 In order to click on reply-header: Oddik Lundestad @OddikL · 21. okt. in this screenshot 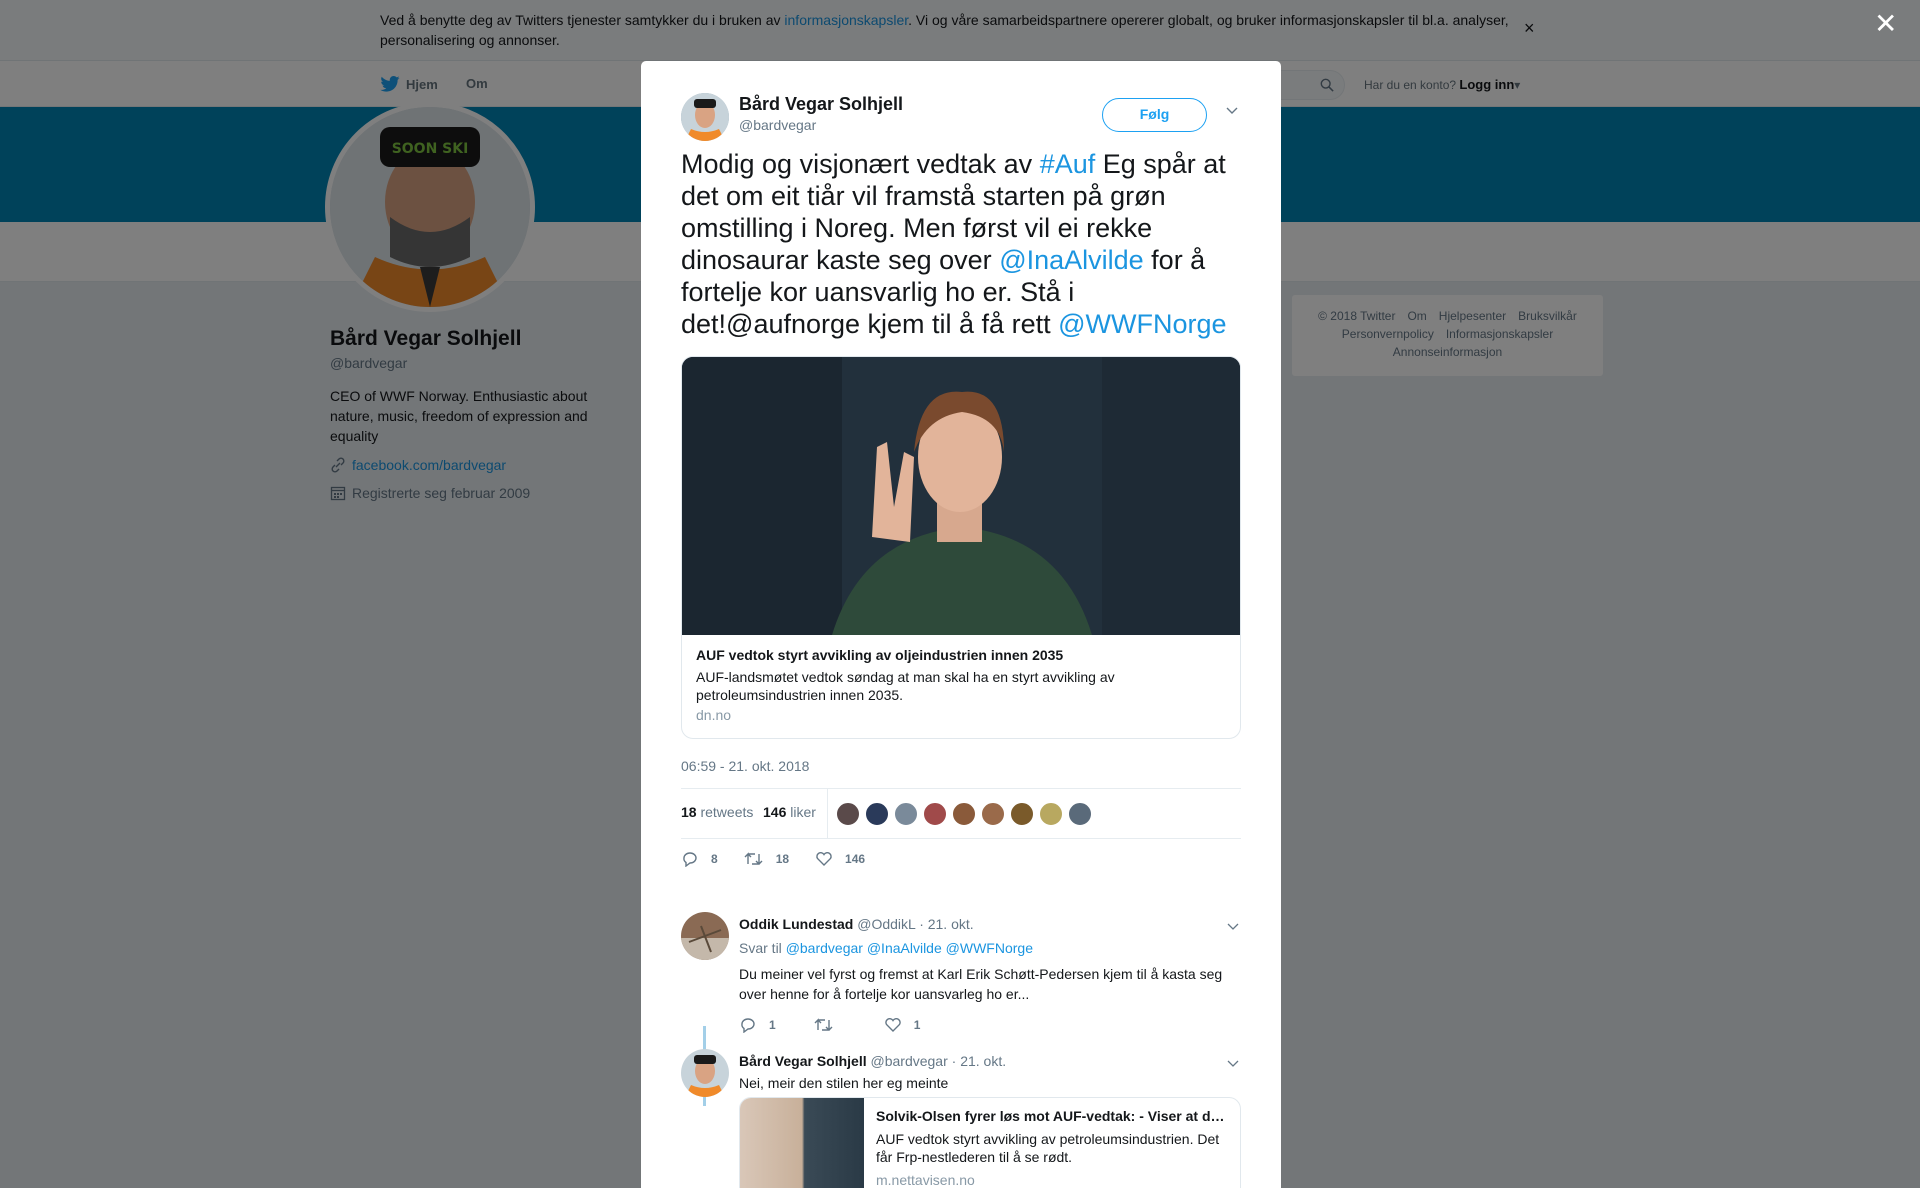, I will do `click(856, 924)`.